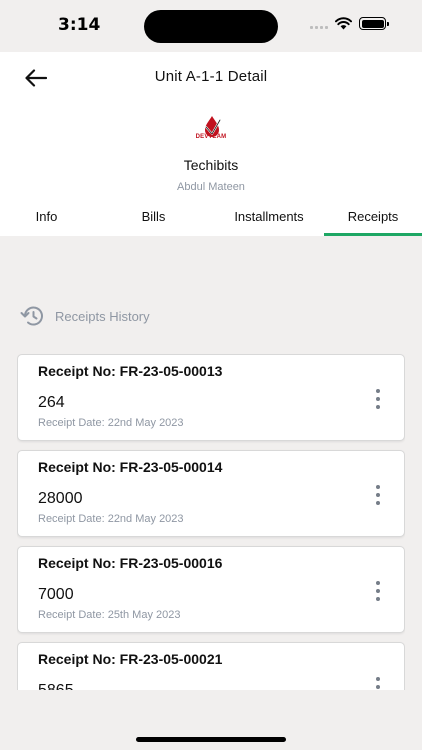  Describe the element at coordinates (130, 371) in the screenshot. I see `receipt-number: Receipt No: FR-23-05-00013` at that location.